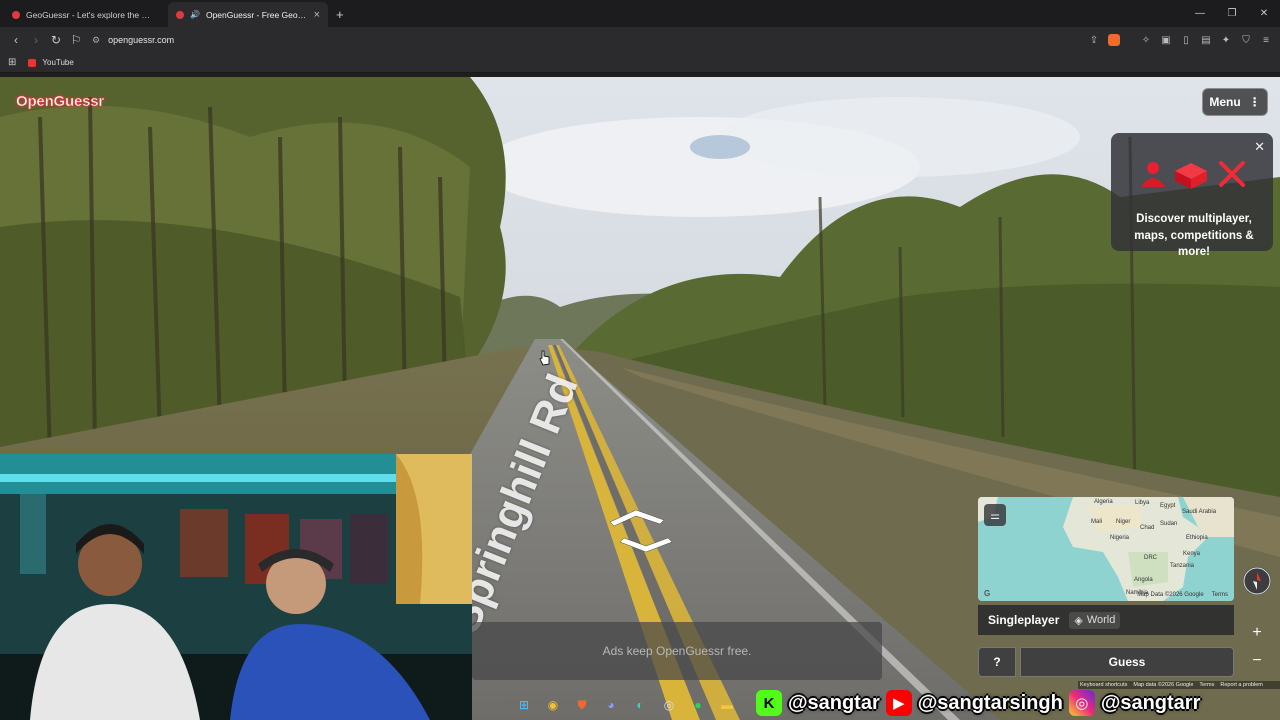 The image size is (1280, 720). What do you see at coordinates (1150, 558) in the screenshot?
I see `map-label: DRC` at bounding box center [1150, 558].